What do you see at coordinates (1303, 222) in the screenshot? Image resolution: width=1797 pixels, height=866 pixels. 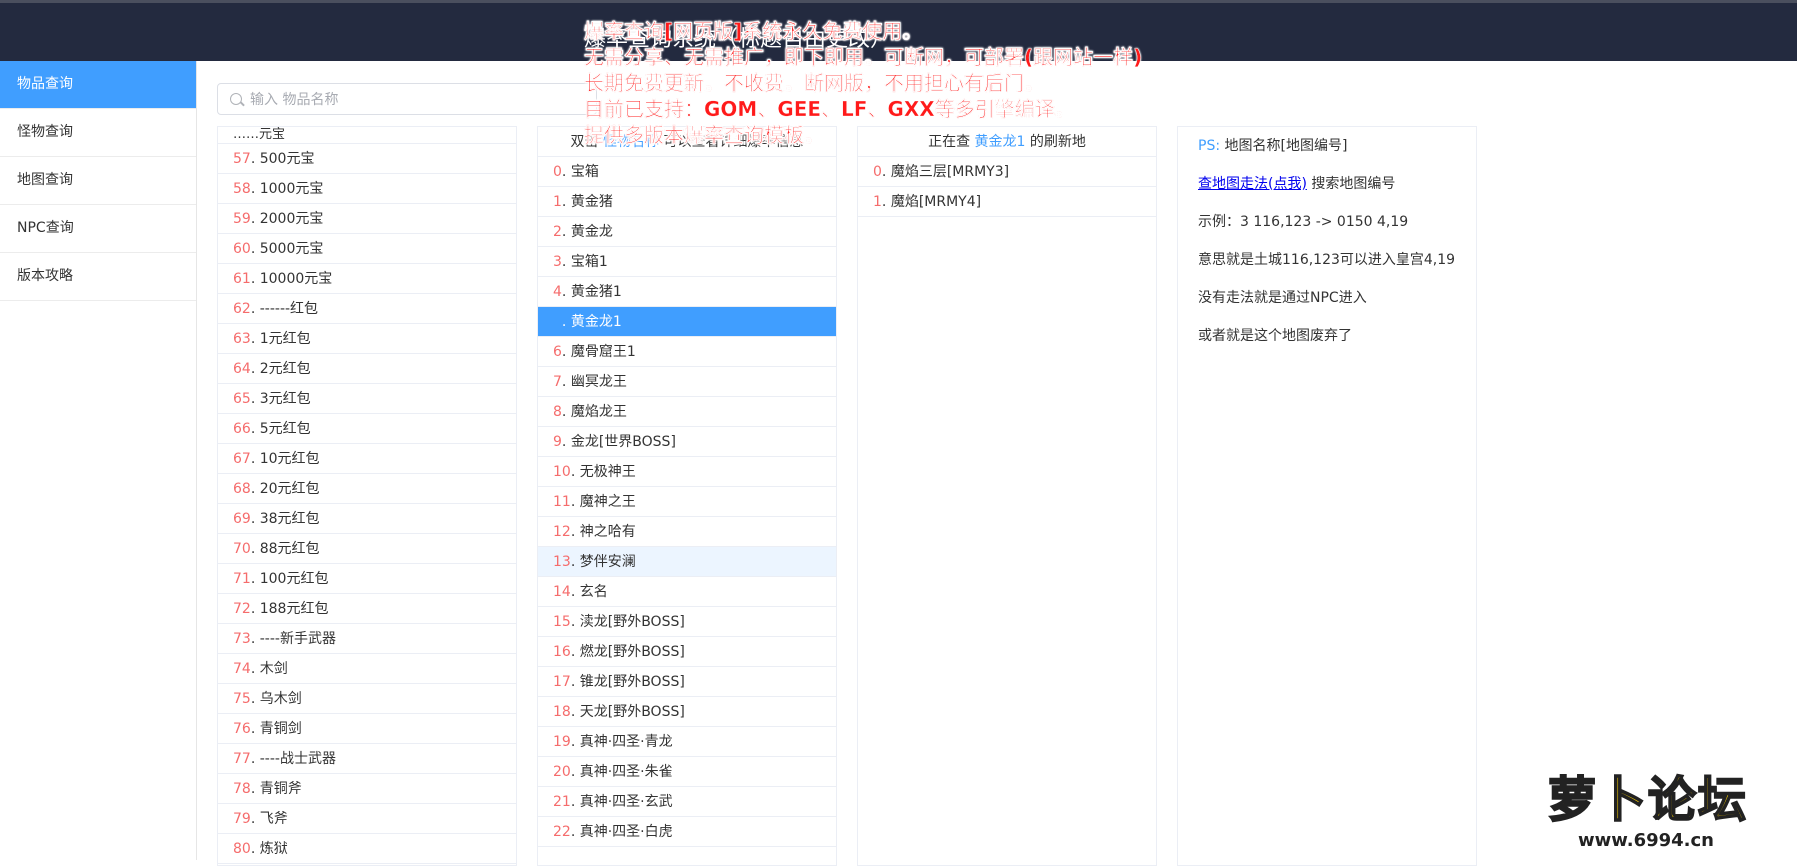 I see `example-line: 示例：3 116,123 -> 0150 4,19` at bounding box center [1303, 222].